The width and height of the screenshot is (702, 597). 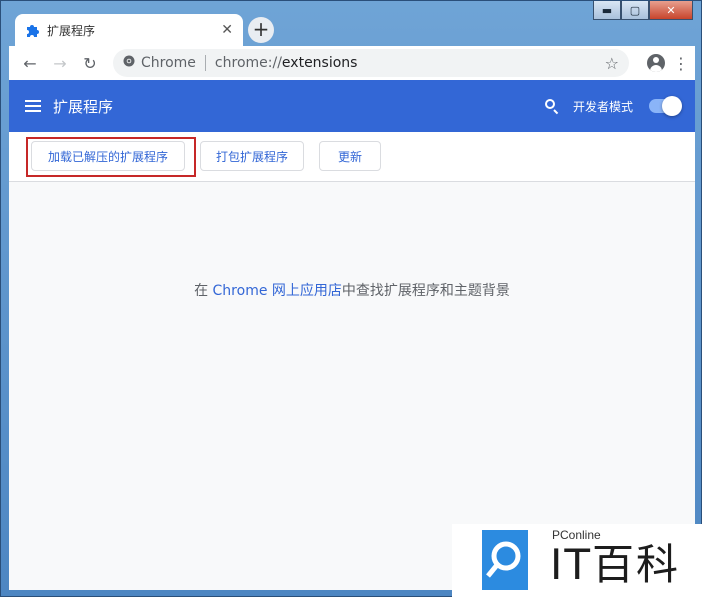 I want to click on url-path: extensions, so click(x=319, y=63).